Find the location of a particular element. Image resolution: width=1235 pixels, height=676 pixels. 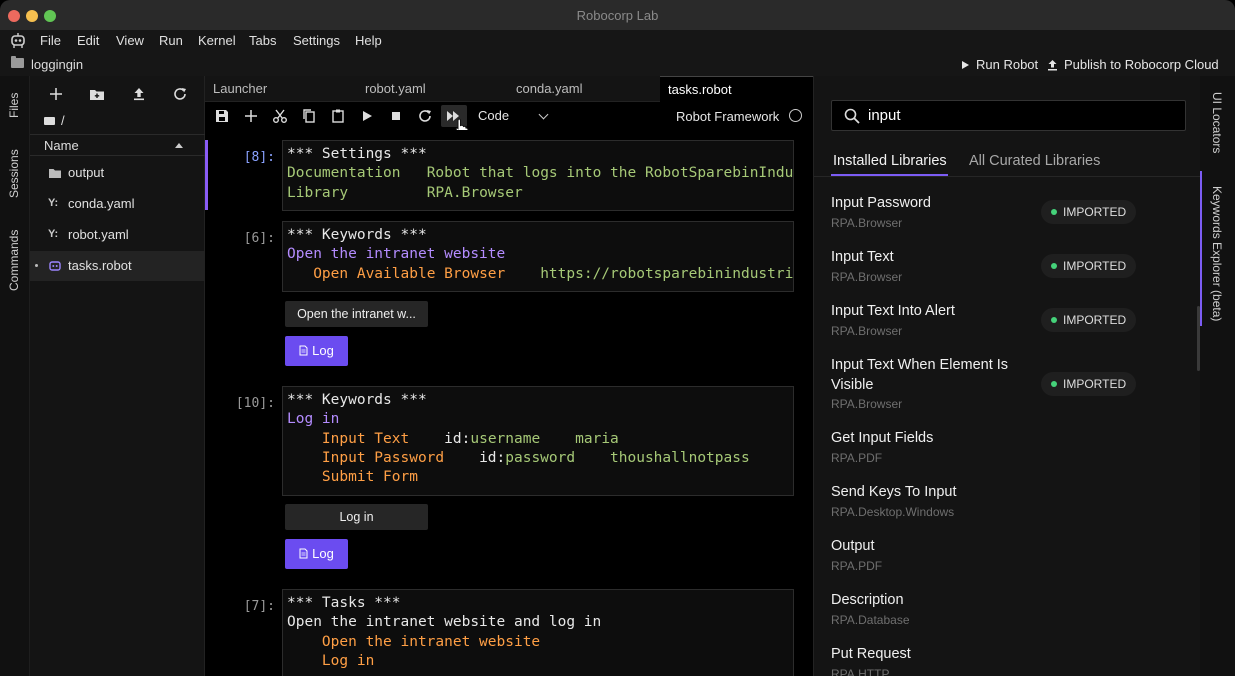

cell-prompt: [7]: is located at coordinates (259, 606).